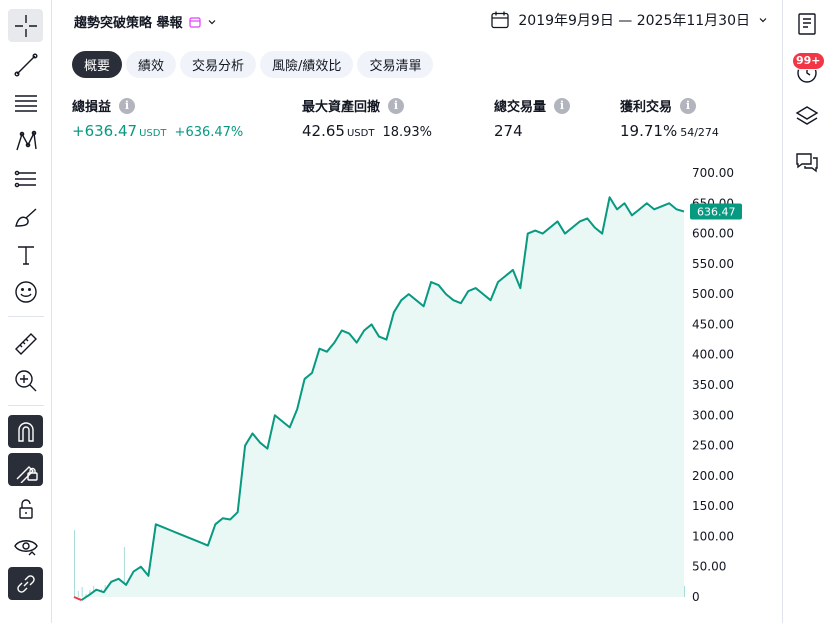  What do you see at coordinates (805, 311) in the screenshot?
I see `right-sidebar: 99+` at bounding box center [805, 311].